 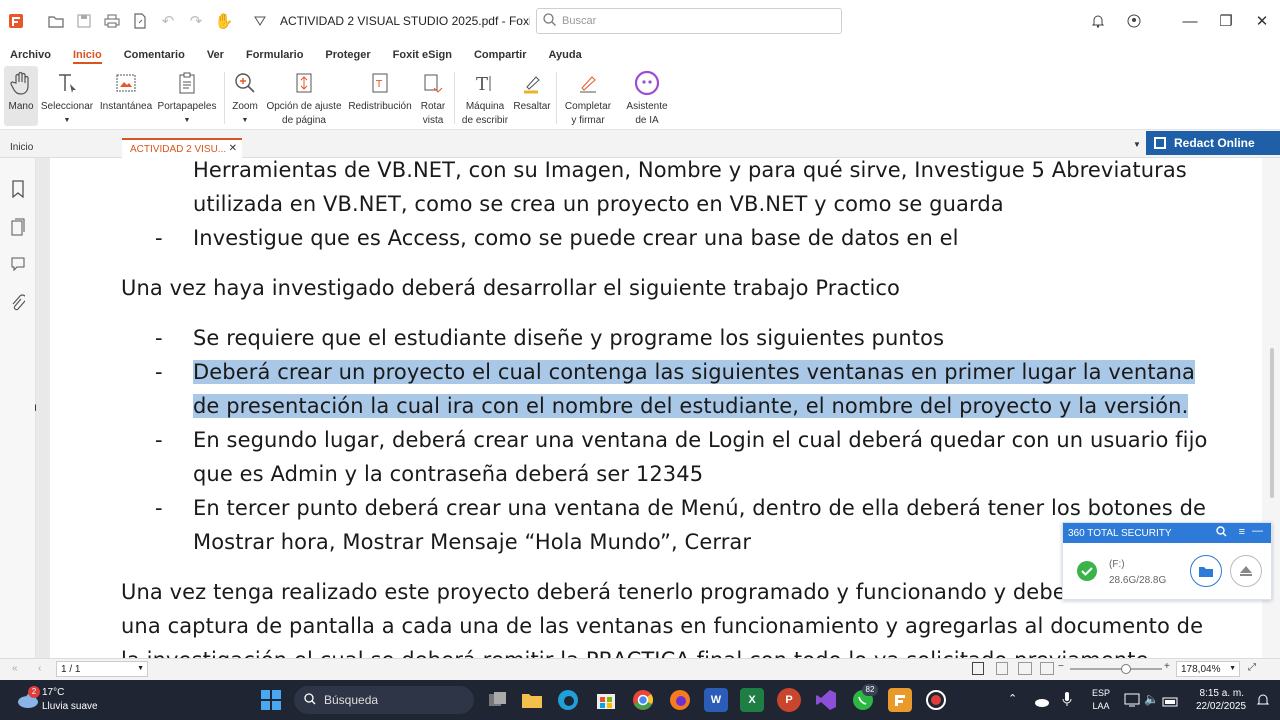 I want to click on file-explorer-icon, so click(x=532, y=700).